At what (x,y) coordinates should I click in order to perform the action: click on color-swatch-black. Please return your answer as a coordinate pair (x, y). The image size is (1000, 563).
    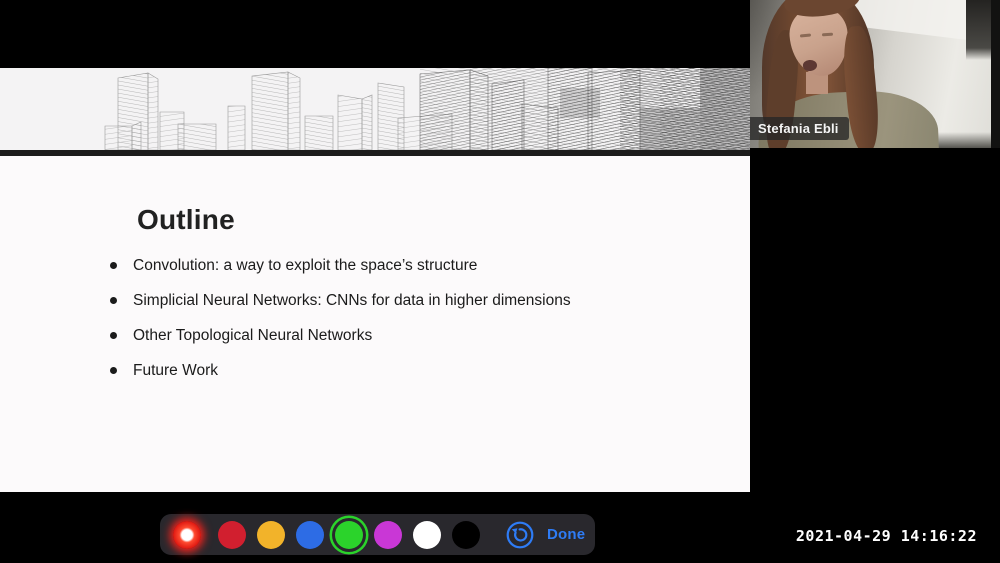
    Looking at the image, I should click on (466, 534).